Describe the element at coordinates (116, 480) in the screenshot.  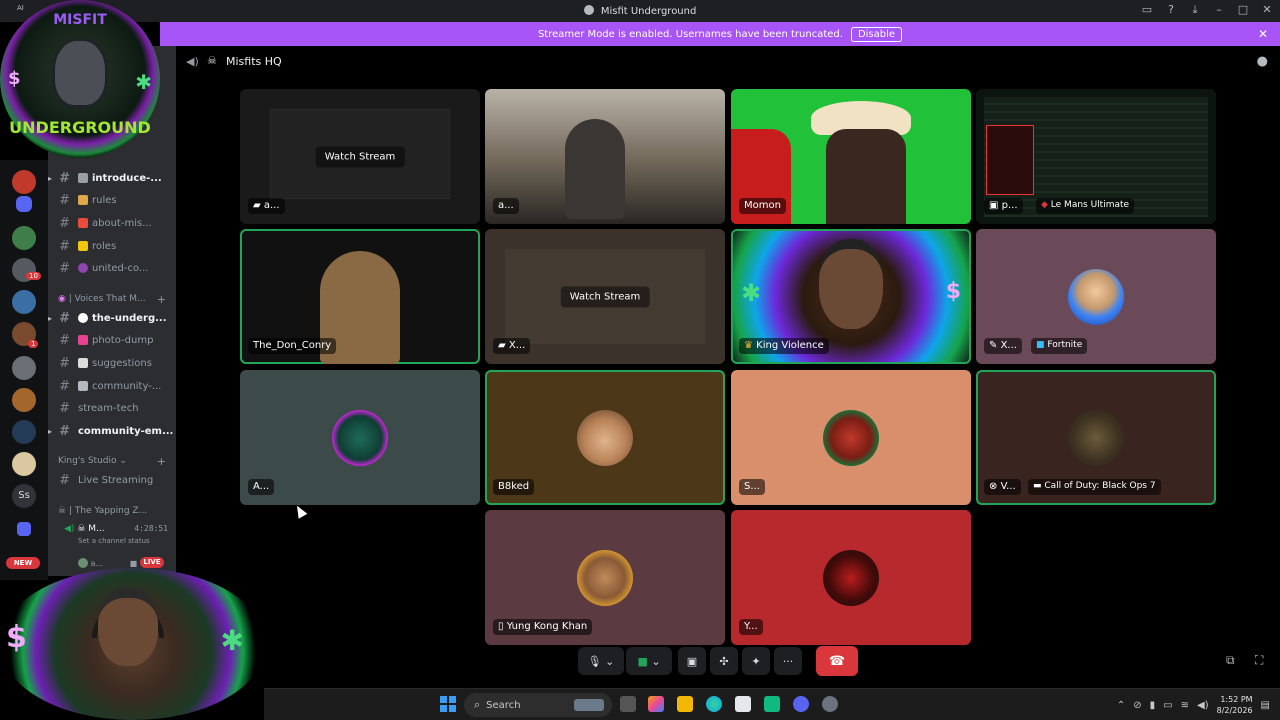
I see `channel-label: Live Streaming` at that location.